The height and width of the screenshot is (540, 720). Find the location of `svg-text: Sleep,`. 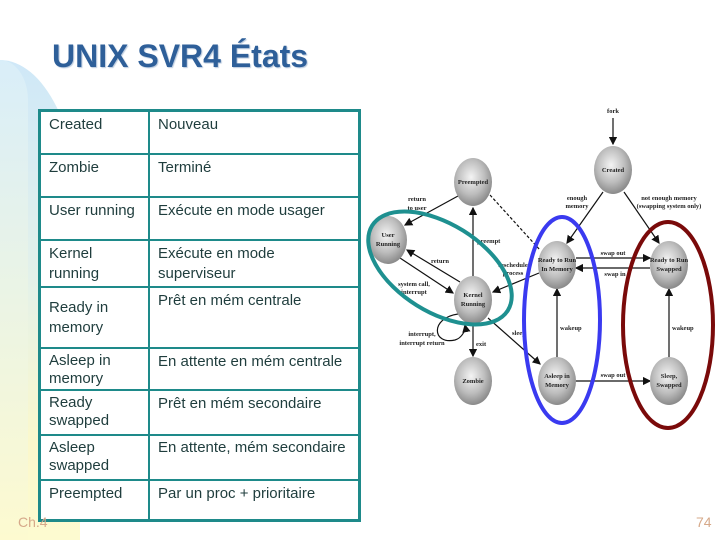

svg-text: Sleep, is located at coordinates (669, 376).